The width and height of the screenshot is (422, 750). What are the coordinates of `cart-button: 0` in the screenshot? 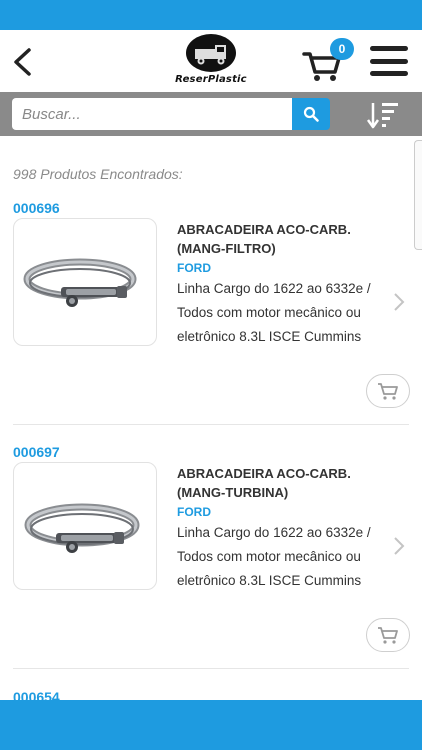 It's located at (328, 60).